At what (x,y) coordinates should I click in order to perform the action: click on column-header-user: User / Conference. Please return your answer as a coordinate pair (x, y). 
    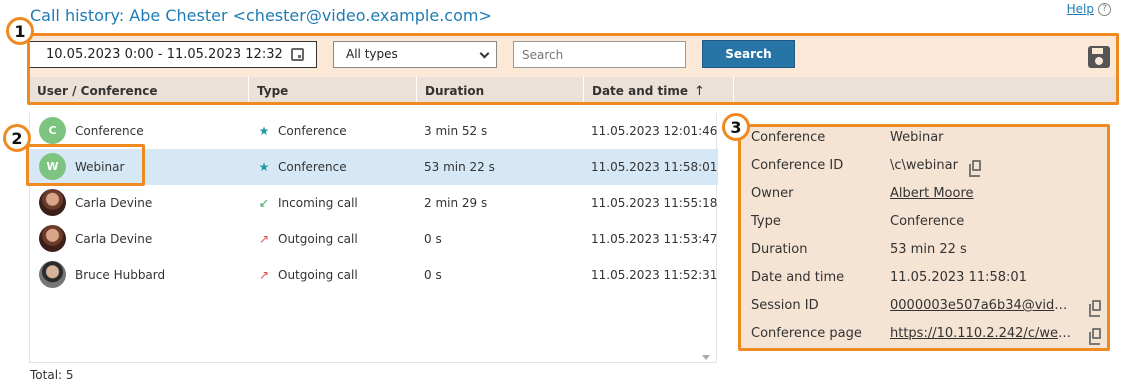
    Looking at the image, I should click on (139, 91).